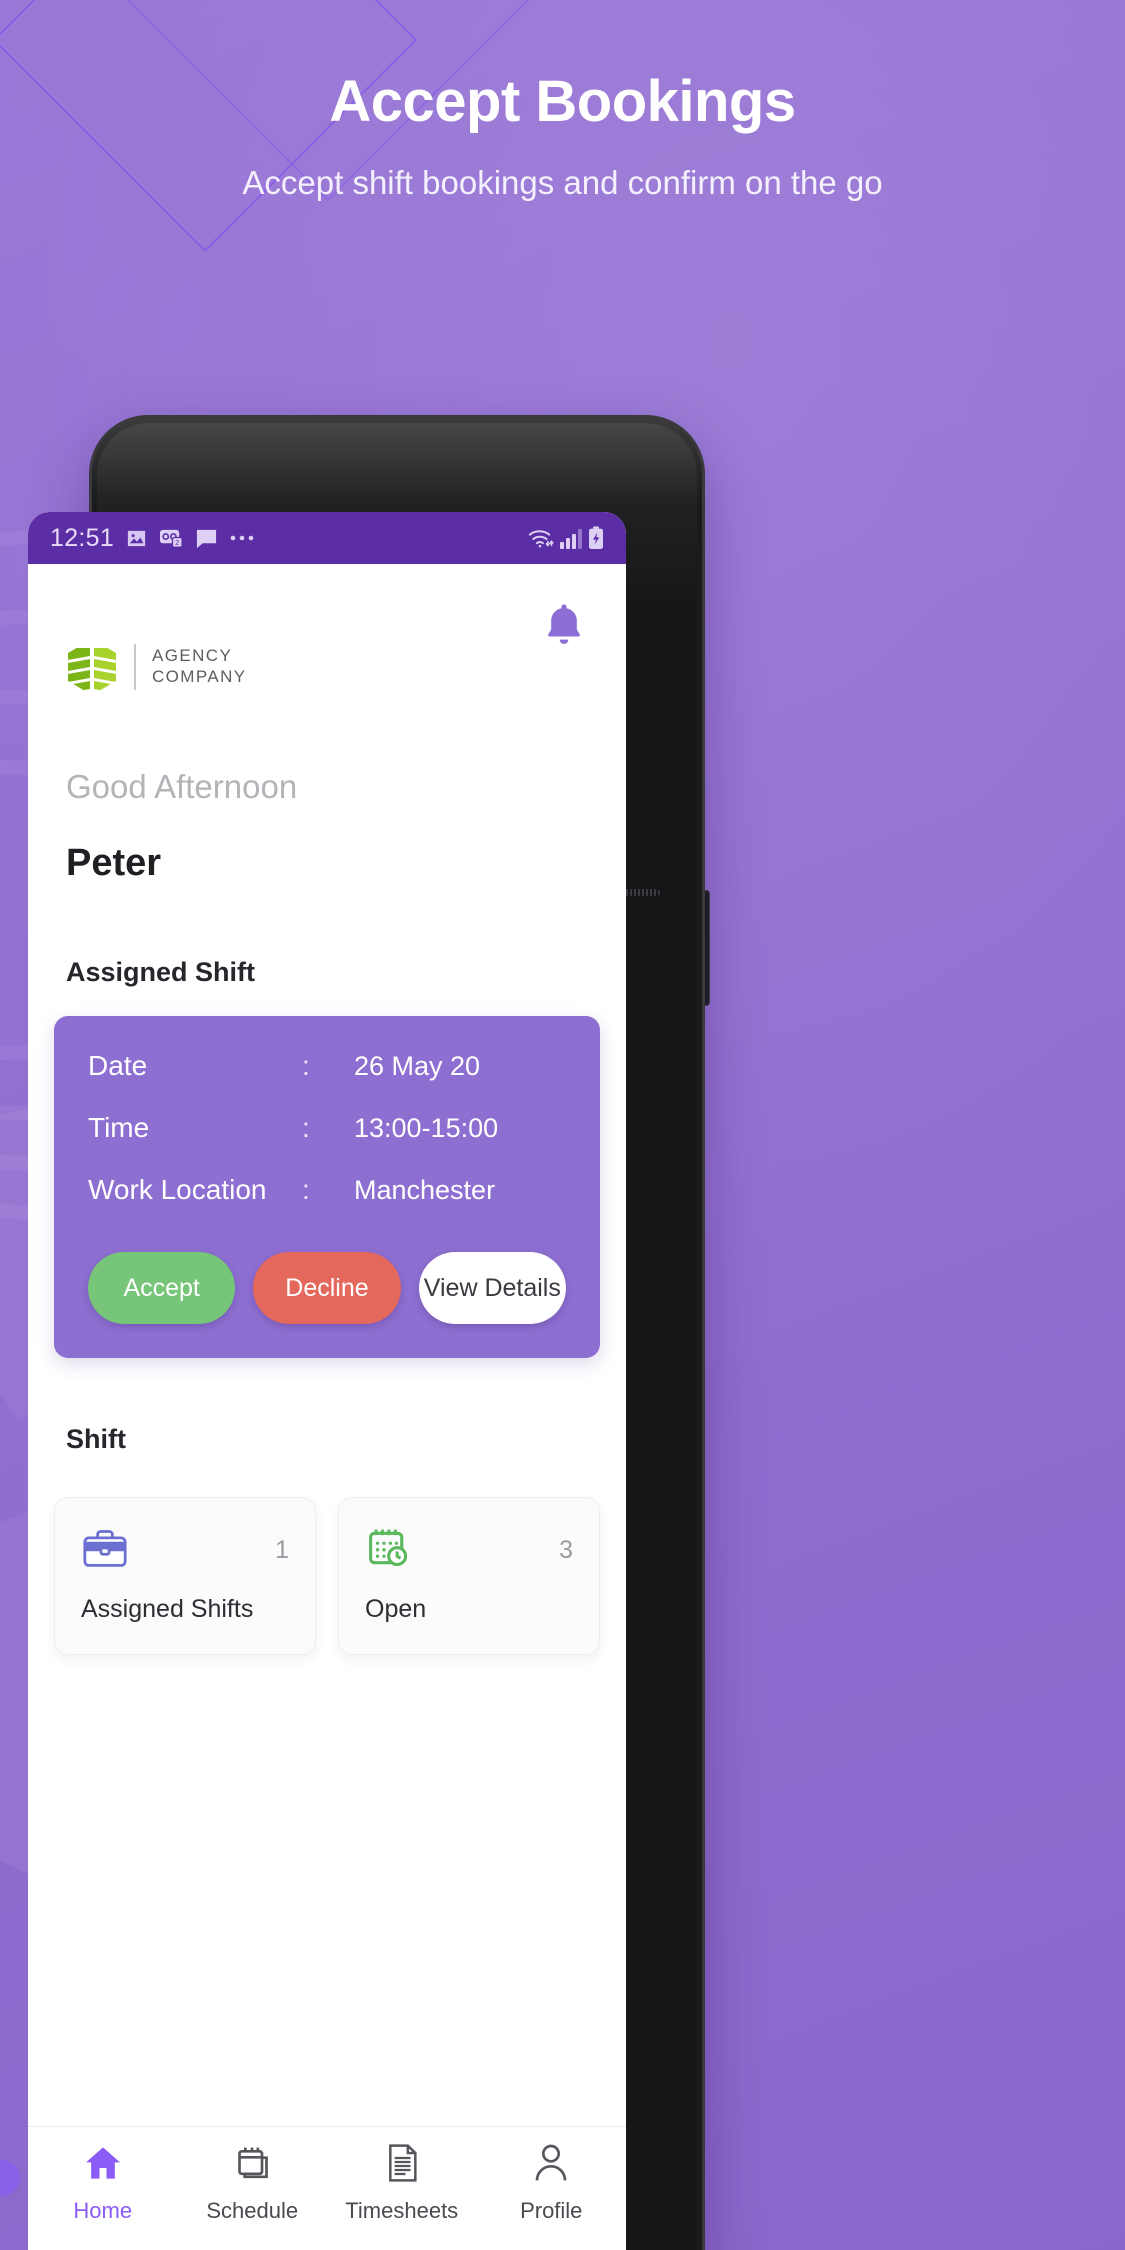 The image size is (1125, 2250). What do you see at coordinates (562, 101) in the screenshot?
I see `promo-title: Accept Bookings` at bounding box center [562, 101].